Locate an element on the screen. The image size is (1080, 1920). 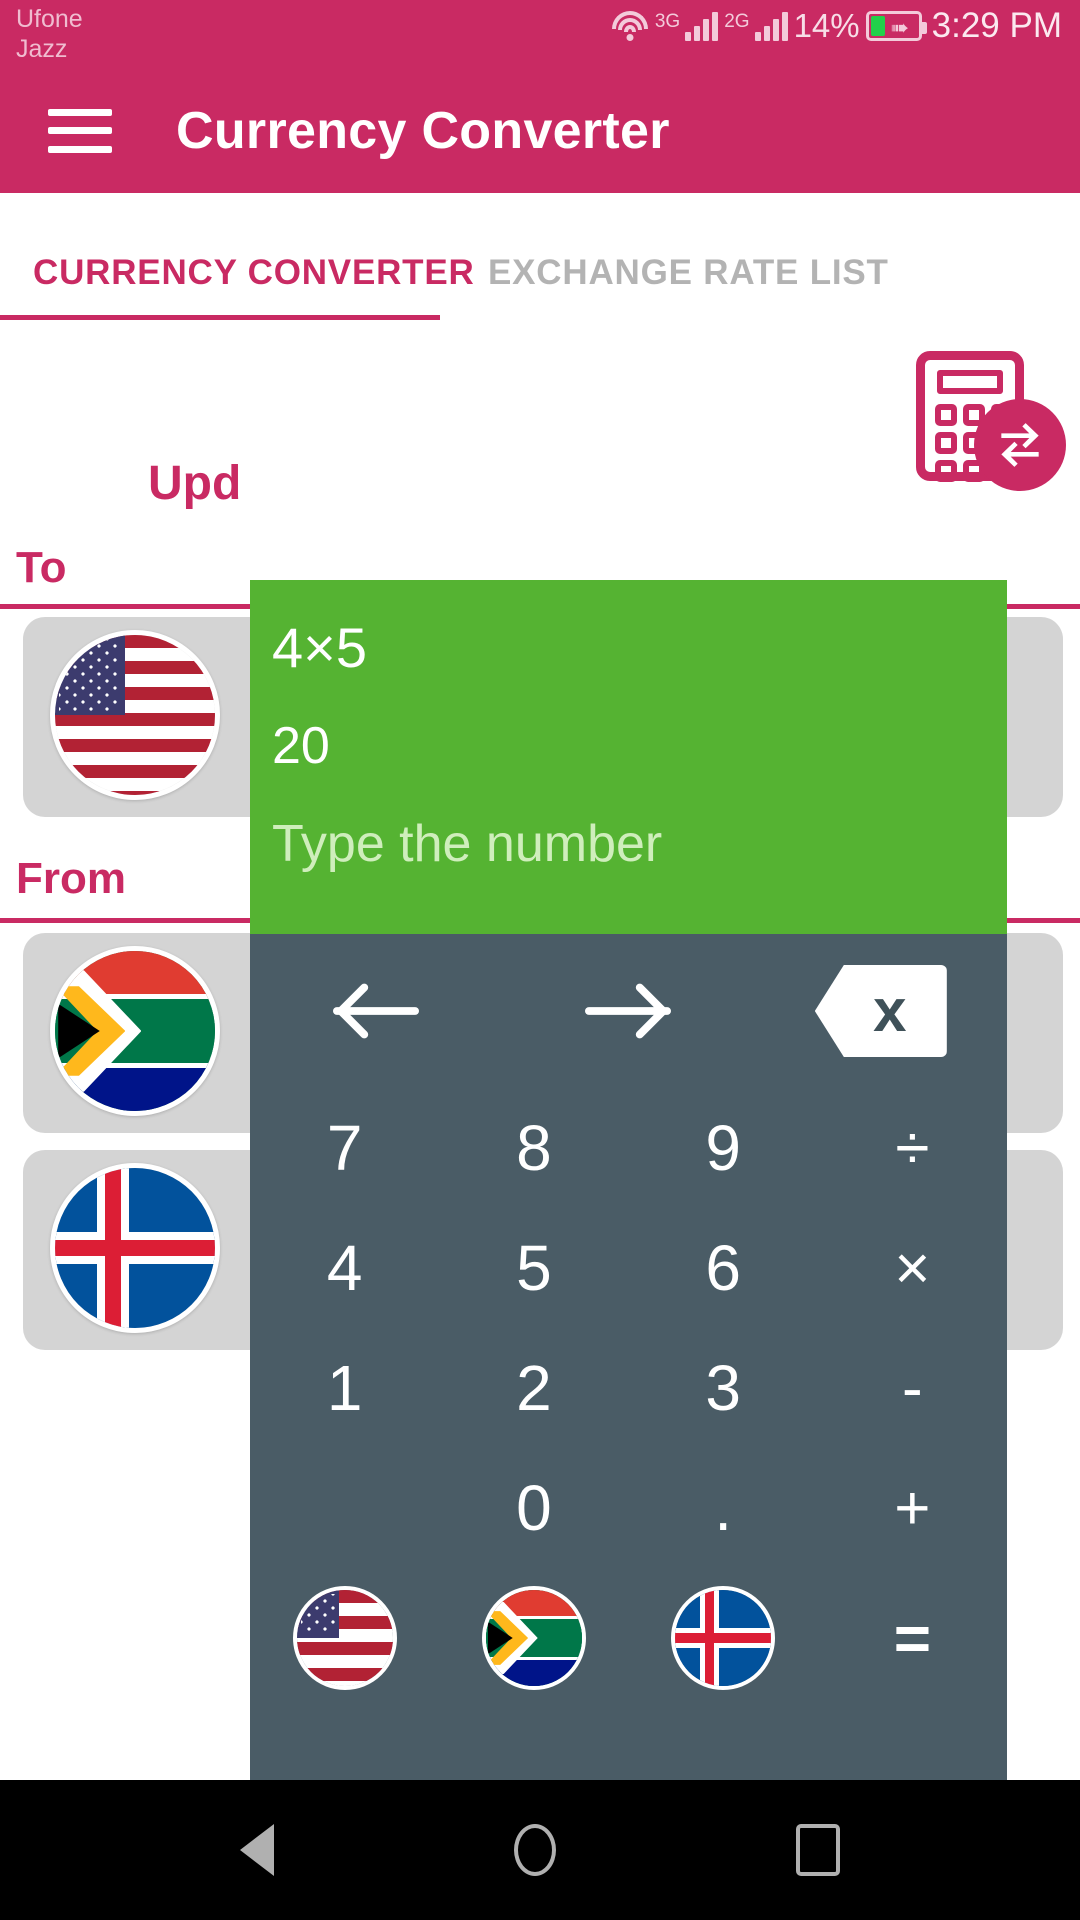
android-home-icon is located at coordinates (535, 1850).